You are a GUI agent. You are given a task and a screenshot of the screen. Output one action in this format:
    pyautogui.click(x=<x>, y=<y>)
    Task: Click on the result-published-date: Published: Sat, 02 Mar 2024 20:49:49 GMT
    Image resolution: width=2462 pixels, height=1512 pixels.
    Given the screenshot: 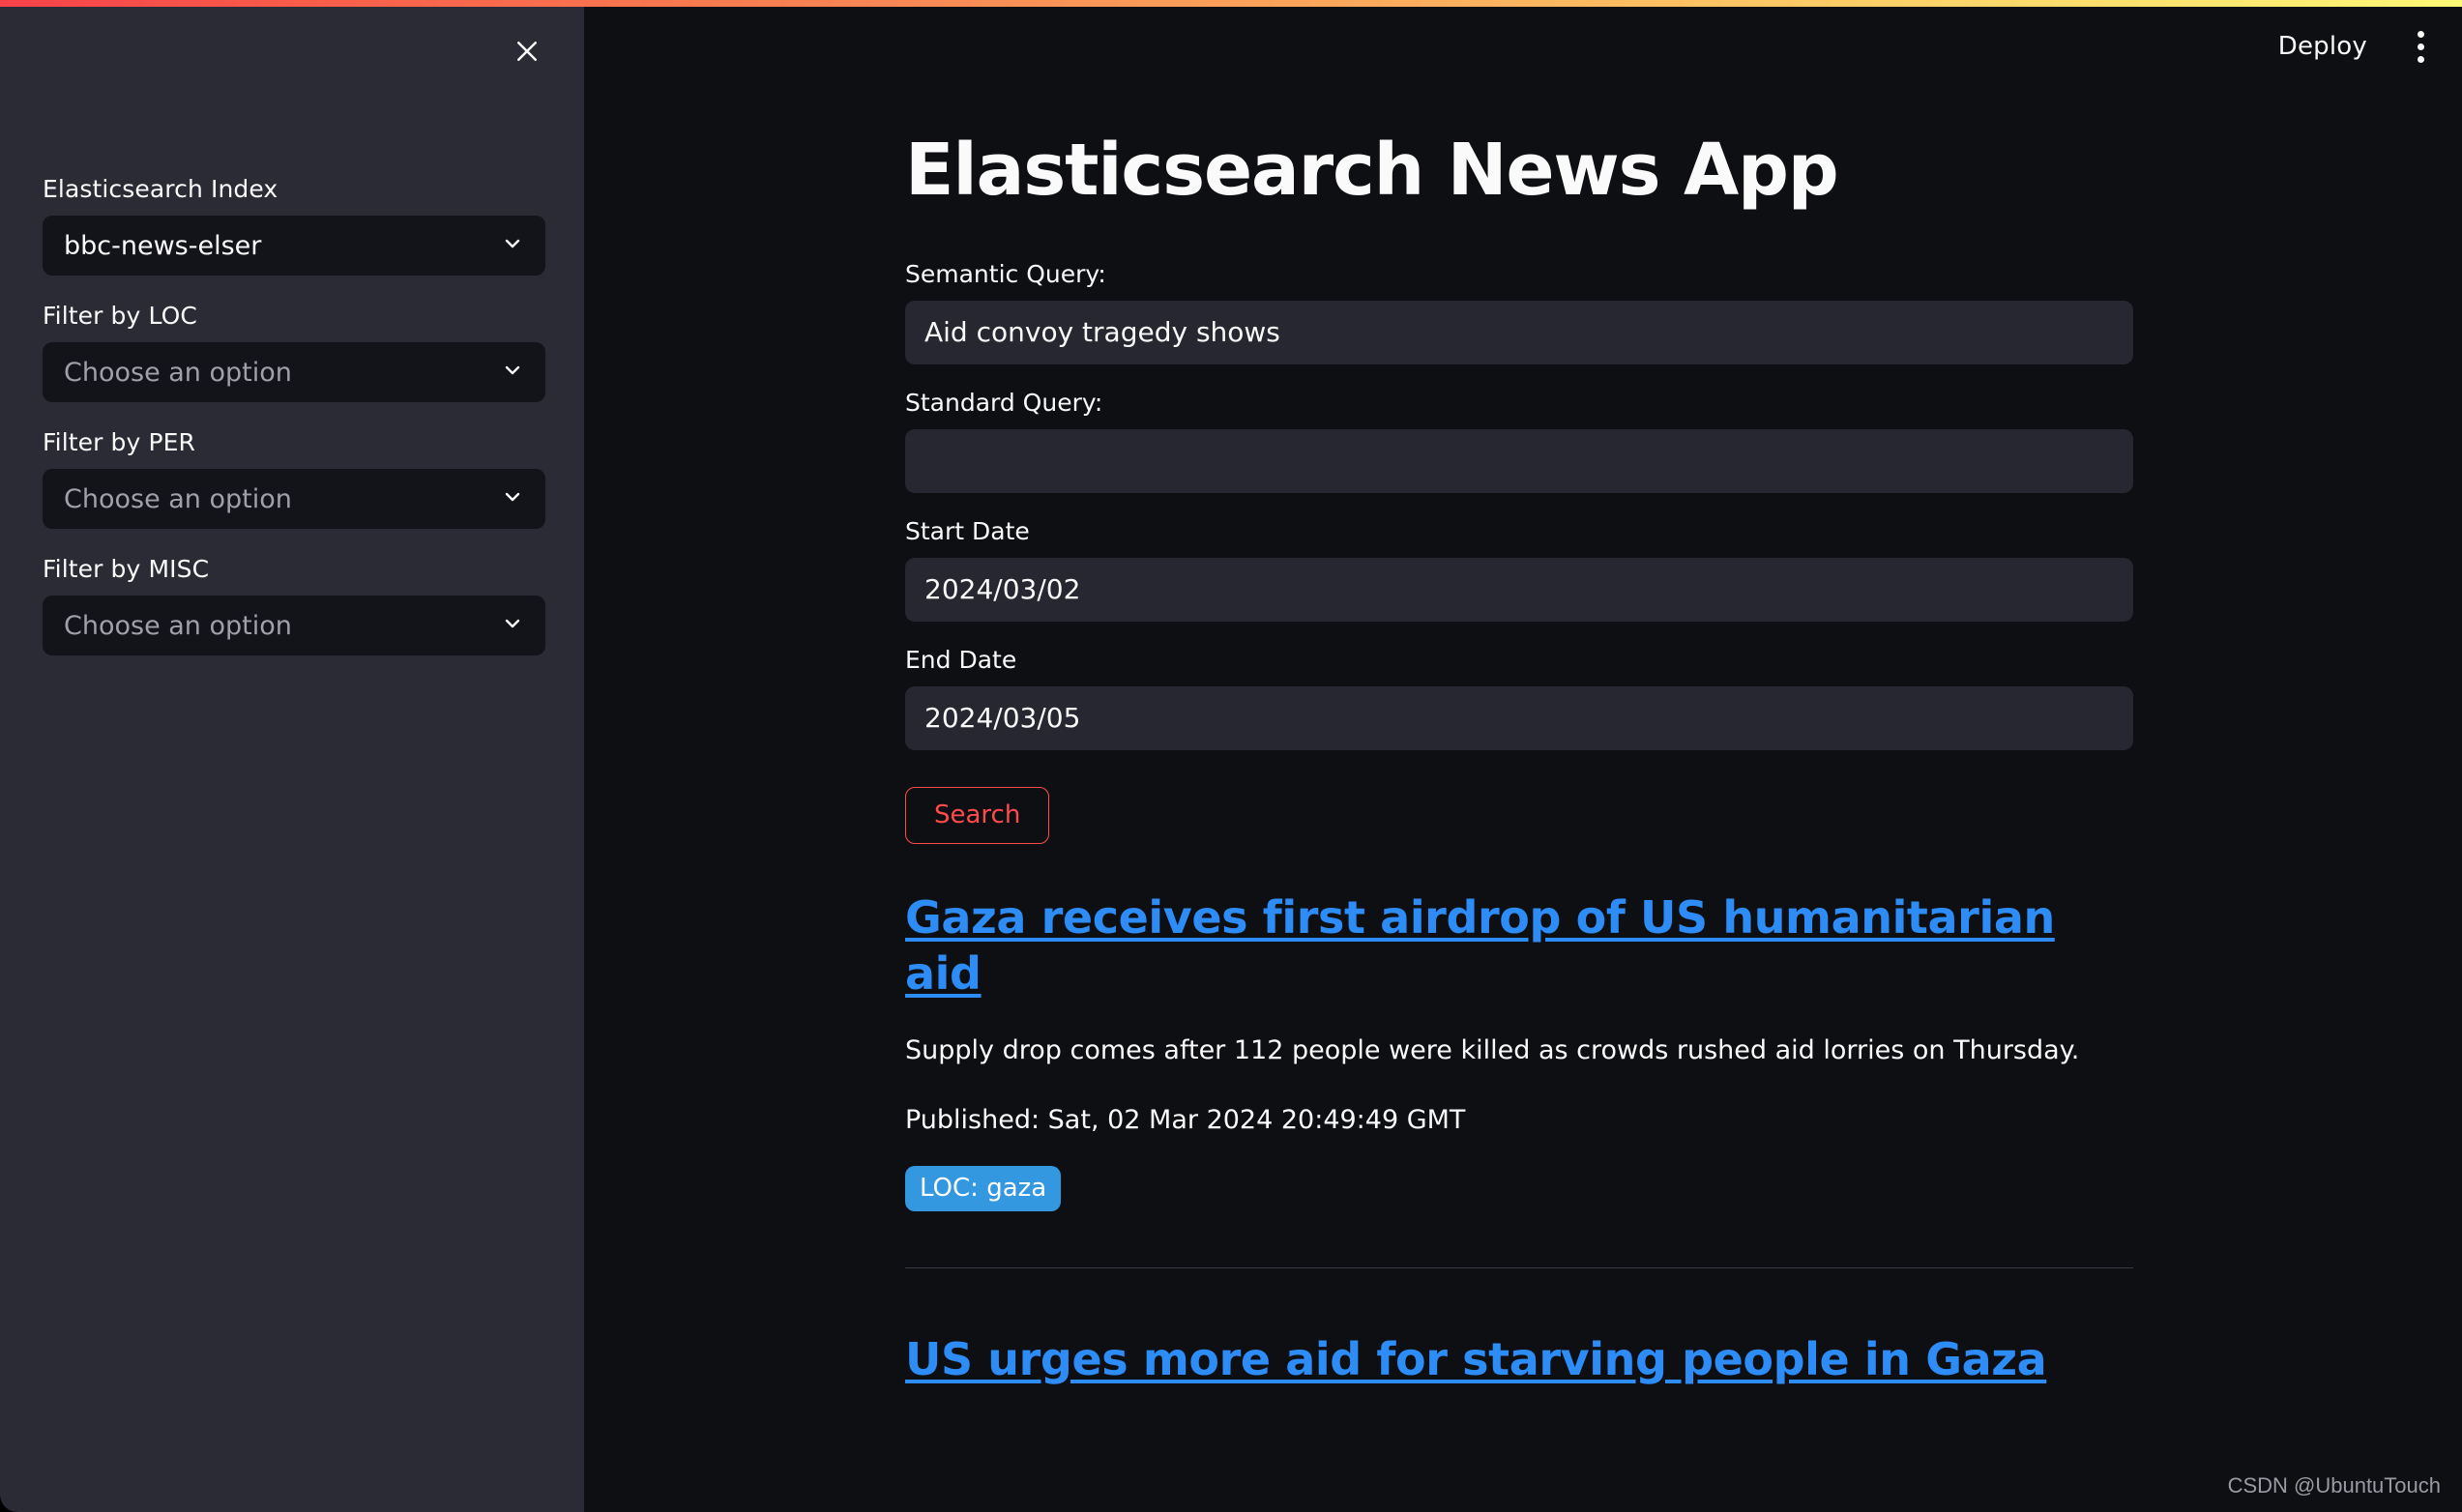 What is the action you would take?
    pyautogui.click(x=1185, y=1119)
    